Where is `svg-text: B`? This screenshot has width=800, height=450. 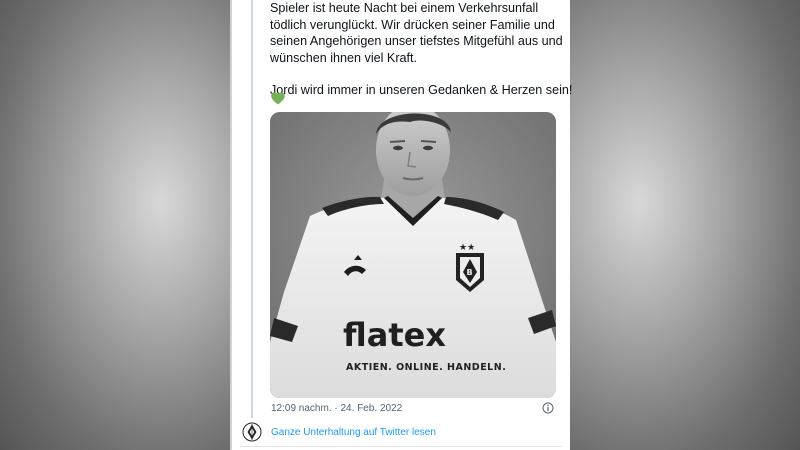 svg-text: B is located at coordinates (470, 272).